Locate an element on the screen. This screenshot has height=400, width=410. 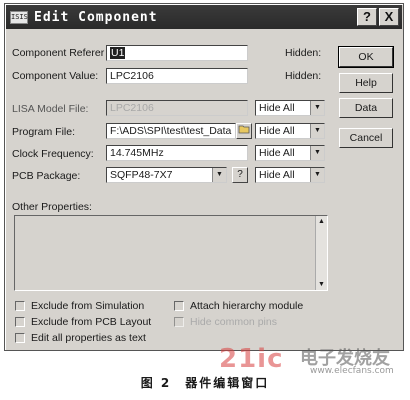
program-file-label: Program File: is located at coordinates (44, 132).